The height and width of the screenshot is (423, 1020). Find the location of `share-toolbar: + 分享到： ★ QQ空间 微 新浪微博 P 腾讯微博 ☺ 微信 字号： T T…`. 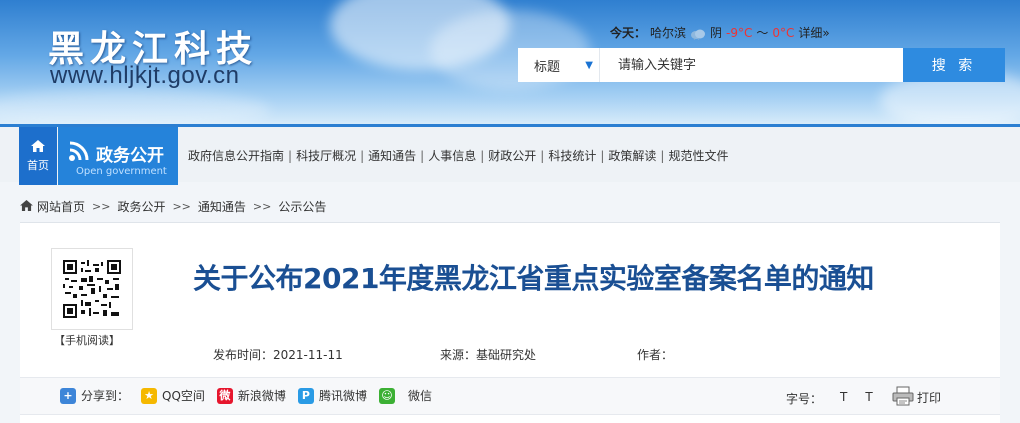

share-toolbar: + 分享到： ★ QQ空间 微 新浪微博 P 腾讯微博 ☺ 微信 字号： T T… is located at coordinates (510, 396).